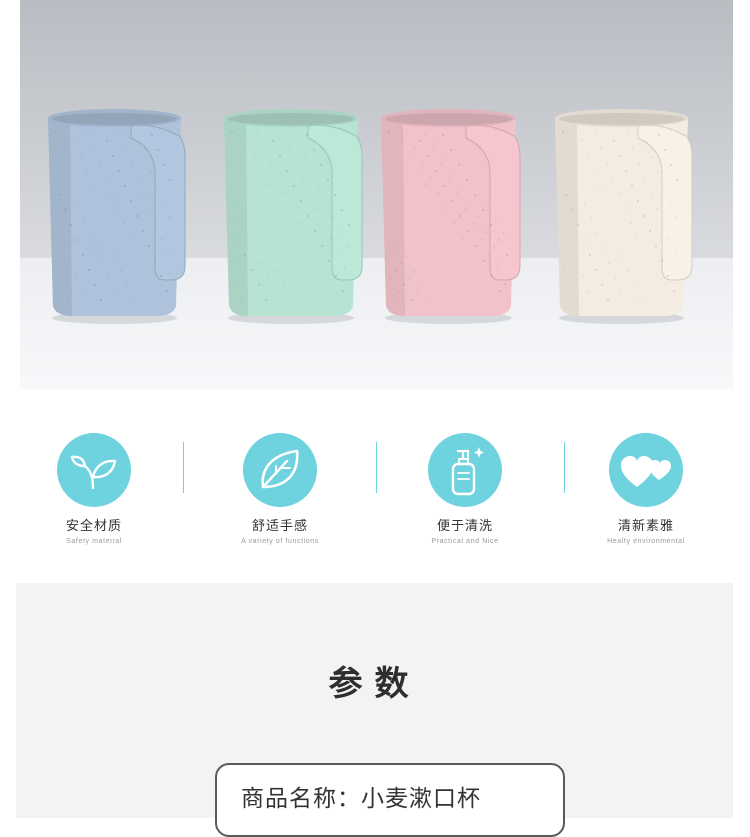 Image resolution: width=750 pixels, height=837 pixels. Describe the element at coordinates (646, 541) in the screenshot. I see `feature-subtitle: Healty environmental` at that location.